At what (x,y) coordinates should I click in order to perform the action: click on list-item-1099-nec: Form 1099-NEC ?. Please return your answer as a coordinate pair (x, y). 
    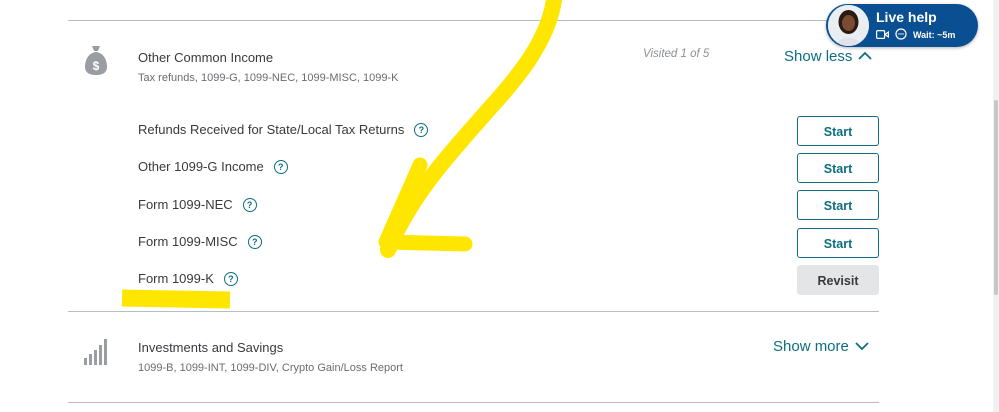
    Looking at the image, I should click on (197, 204).